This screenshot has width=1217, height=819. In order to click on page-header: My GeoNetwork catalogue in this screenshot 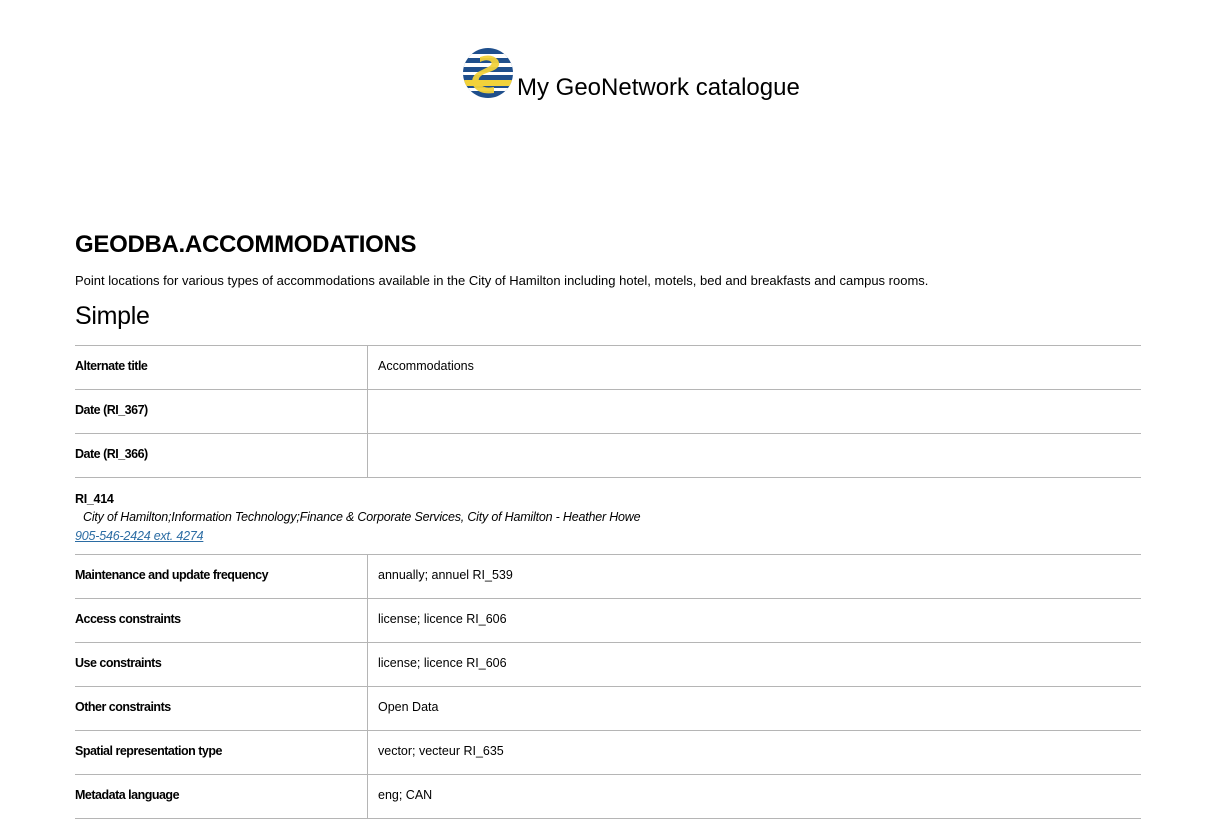, I will do `click(608, 76)`.